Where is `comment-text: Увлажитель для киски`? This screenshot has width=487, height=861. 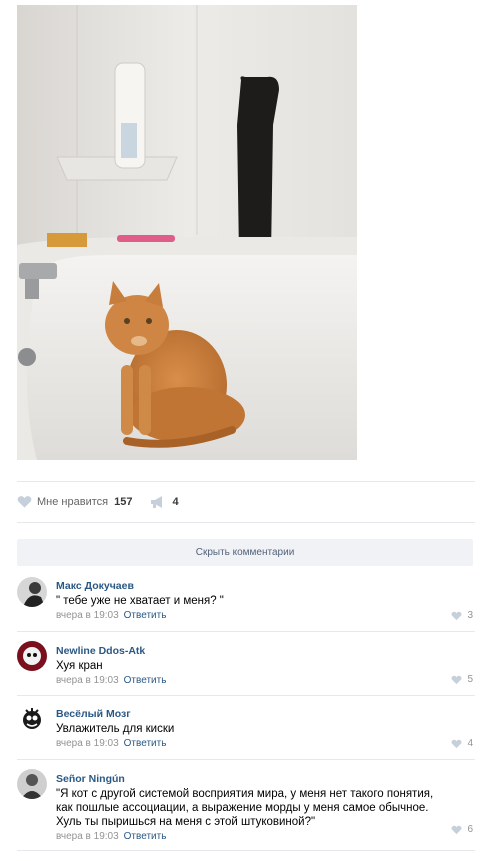 comment-text: Увлажитель для киски is located at coordinates (115, 729).